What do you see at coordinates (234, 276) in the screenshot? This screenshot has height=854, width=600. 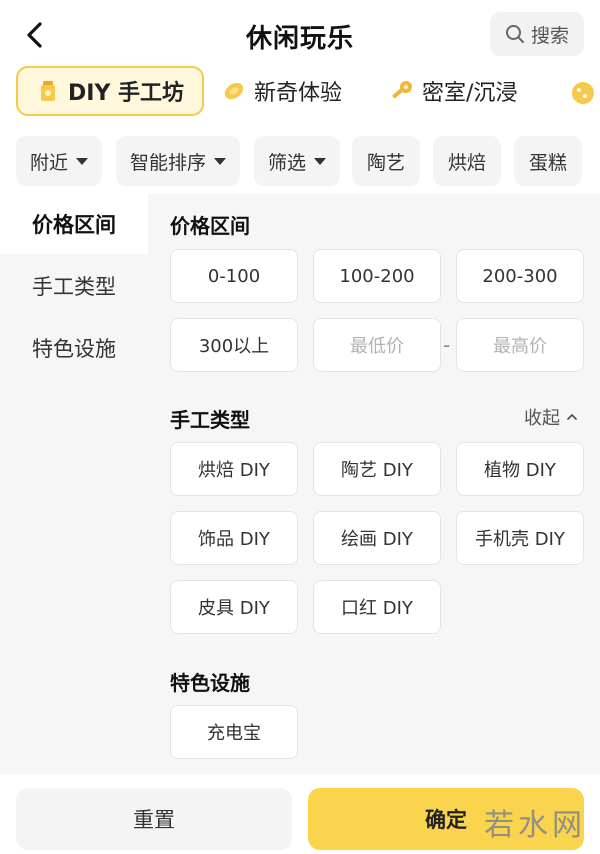 I see `price-option: 0-100` at bounding box center [234, 276].